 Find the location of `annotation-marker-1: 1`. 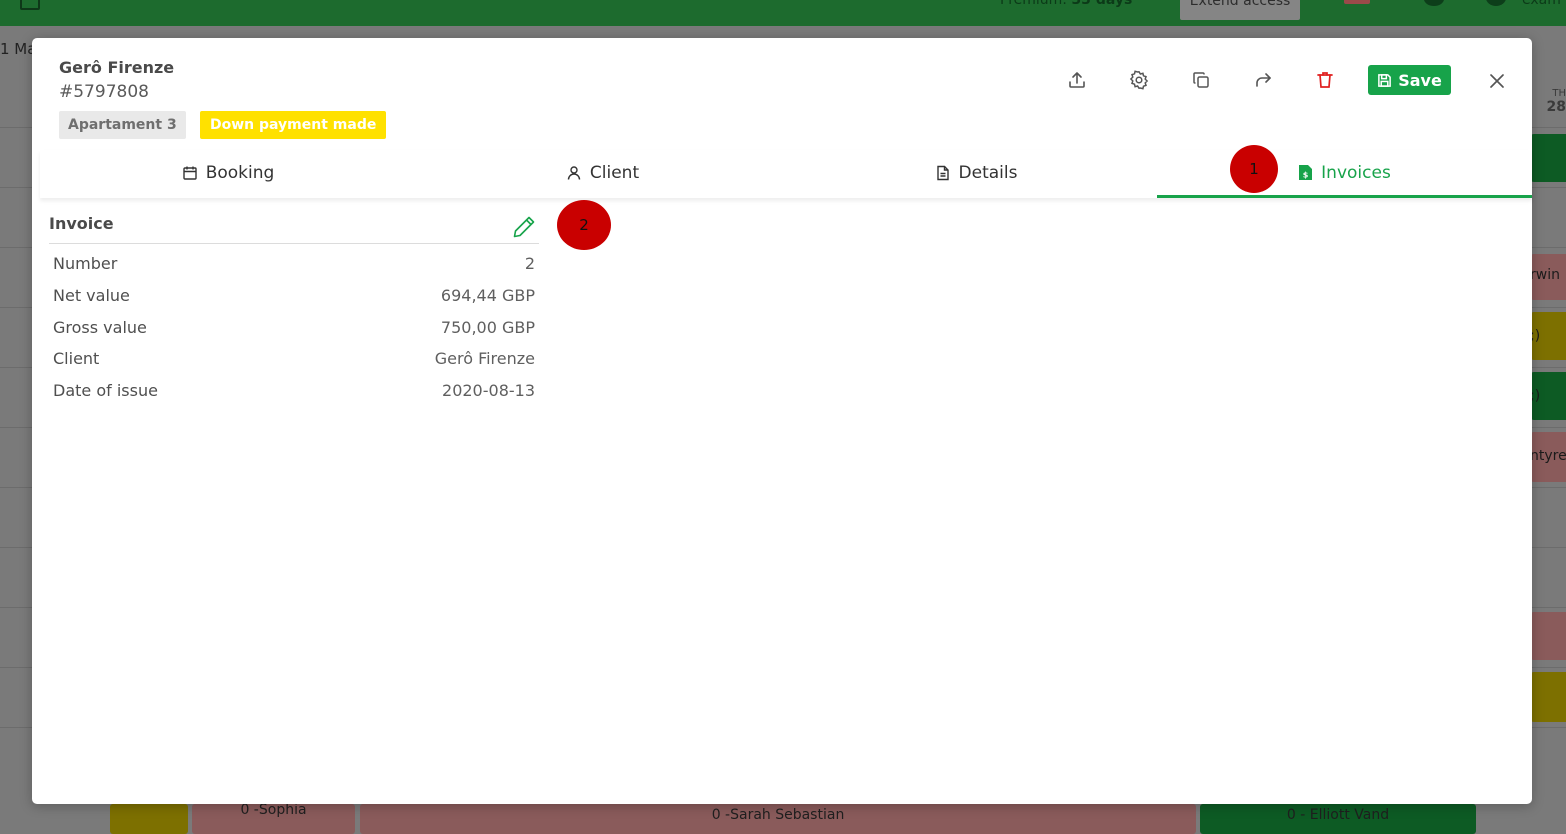

annotation-marker-1: 1 is located at coordinates (1254, 169).